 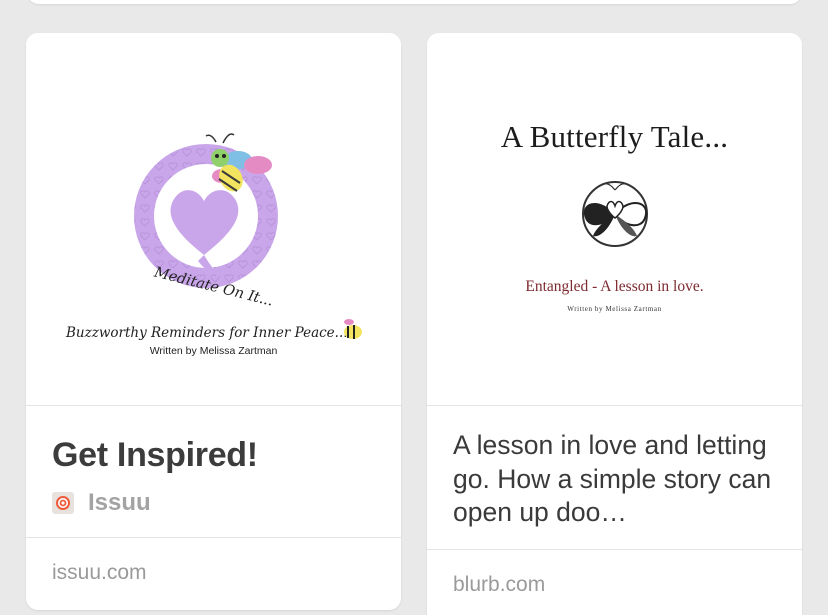 What do you see at coordinates (63, 503) in the screenshot?
I see `issuu-logo-icon` at bounding box center [63, 503].